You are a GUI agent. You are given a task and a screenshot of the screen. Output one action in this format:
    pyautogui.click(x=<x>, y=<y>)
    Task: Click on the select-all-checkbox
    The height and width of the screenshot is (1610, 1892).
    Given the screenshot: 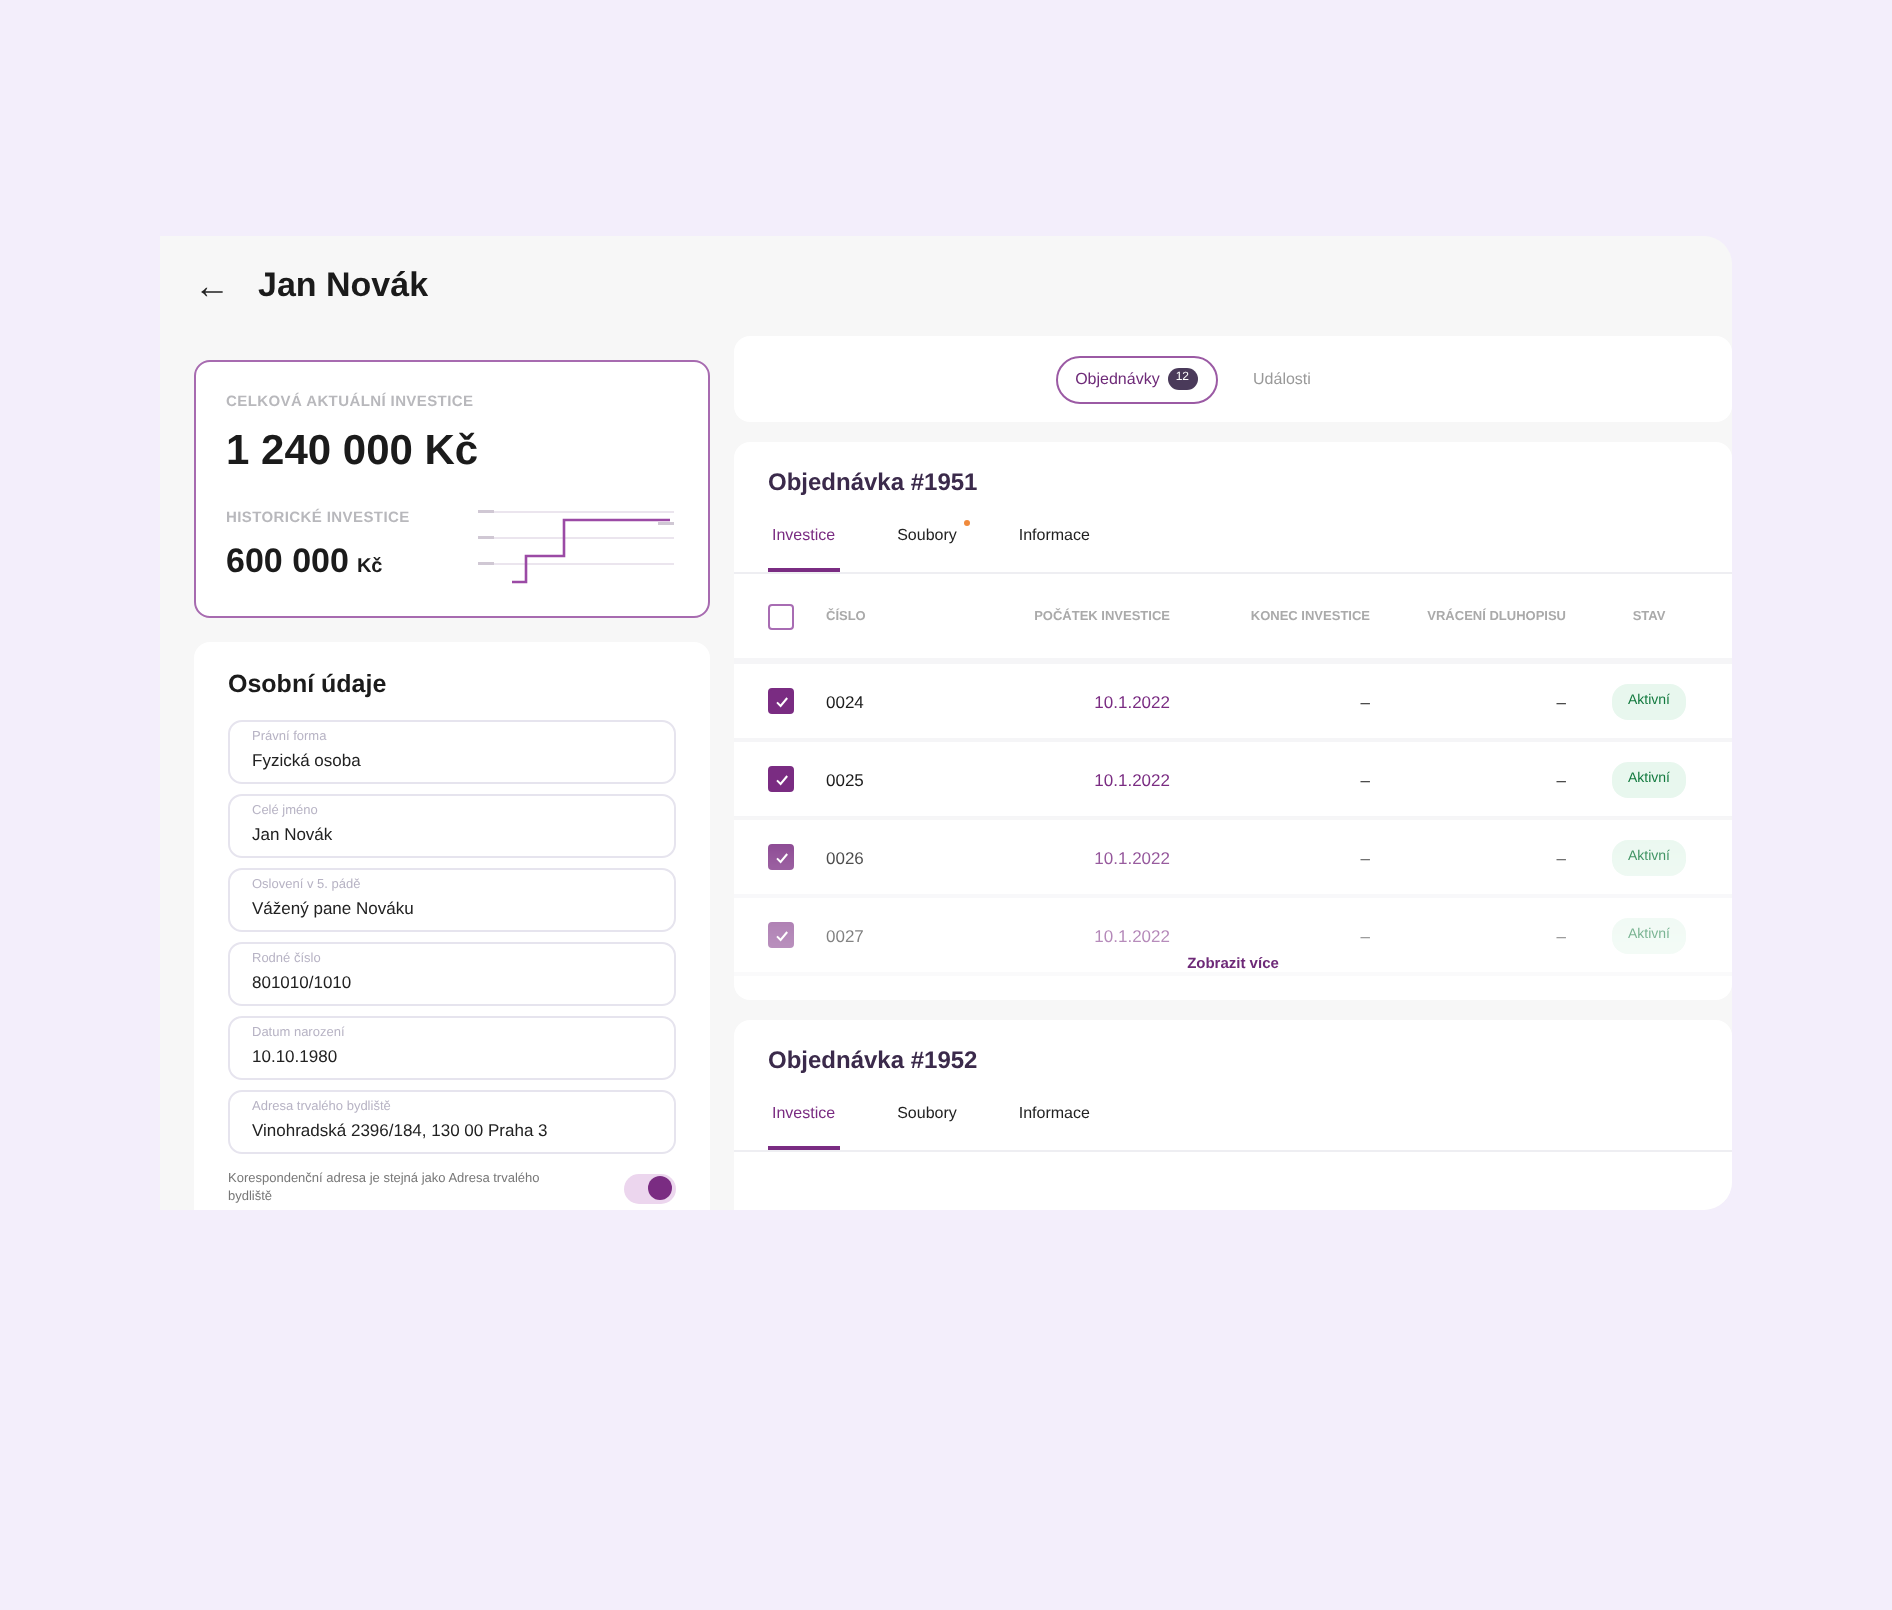 What is the action you would take?
    pyautogui.click(x=781, y=616)
    